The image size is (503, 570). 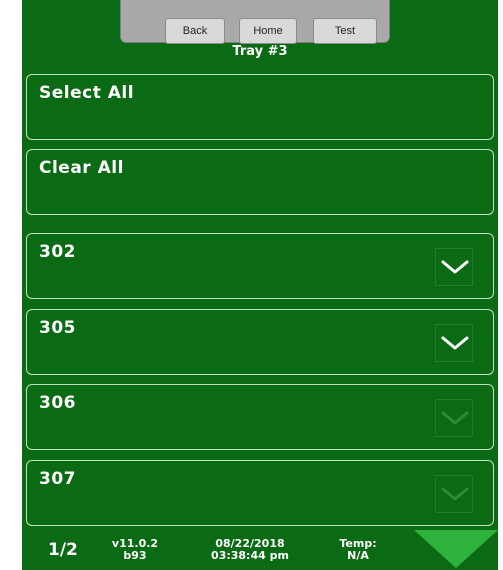 I want to click on version-info: v11.0.2 b93, so click(x=135, y=550).